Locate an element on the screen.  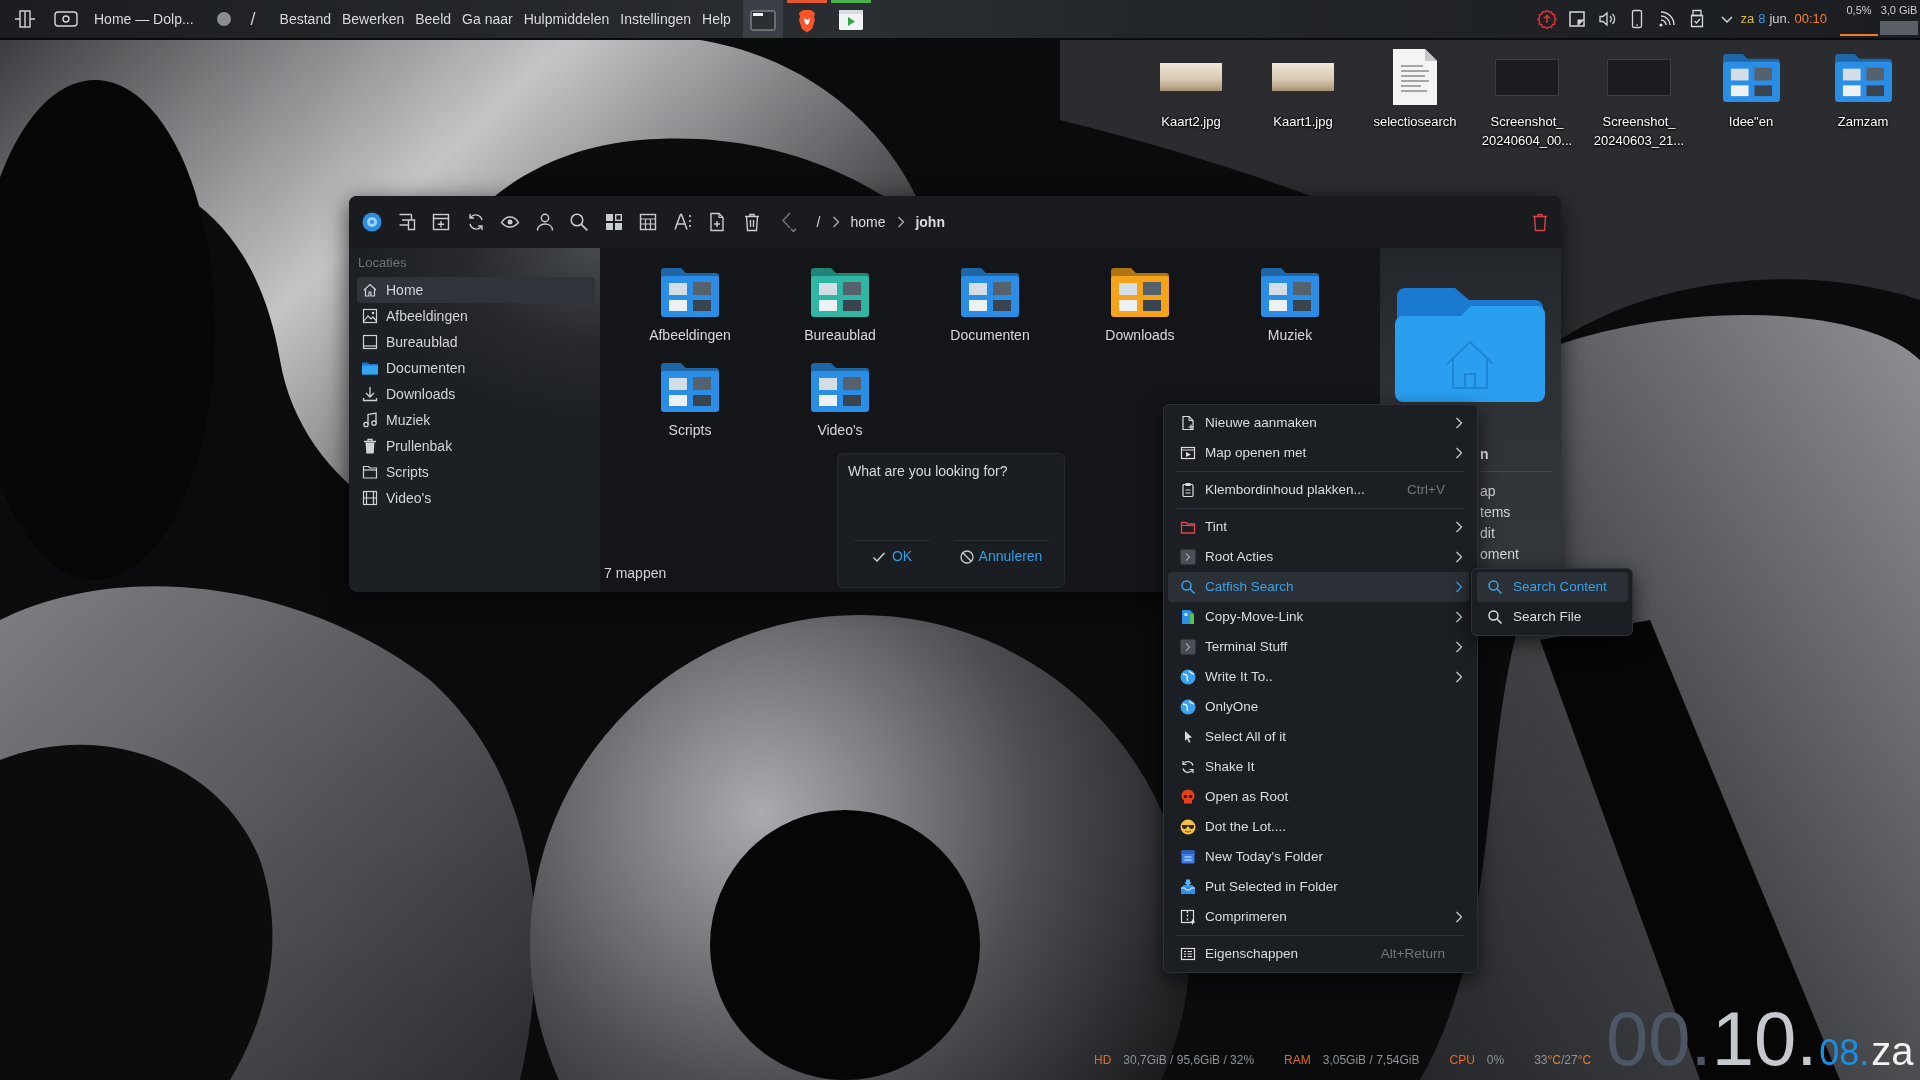
archive-icon is located at coordinates (1188, 917).